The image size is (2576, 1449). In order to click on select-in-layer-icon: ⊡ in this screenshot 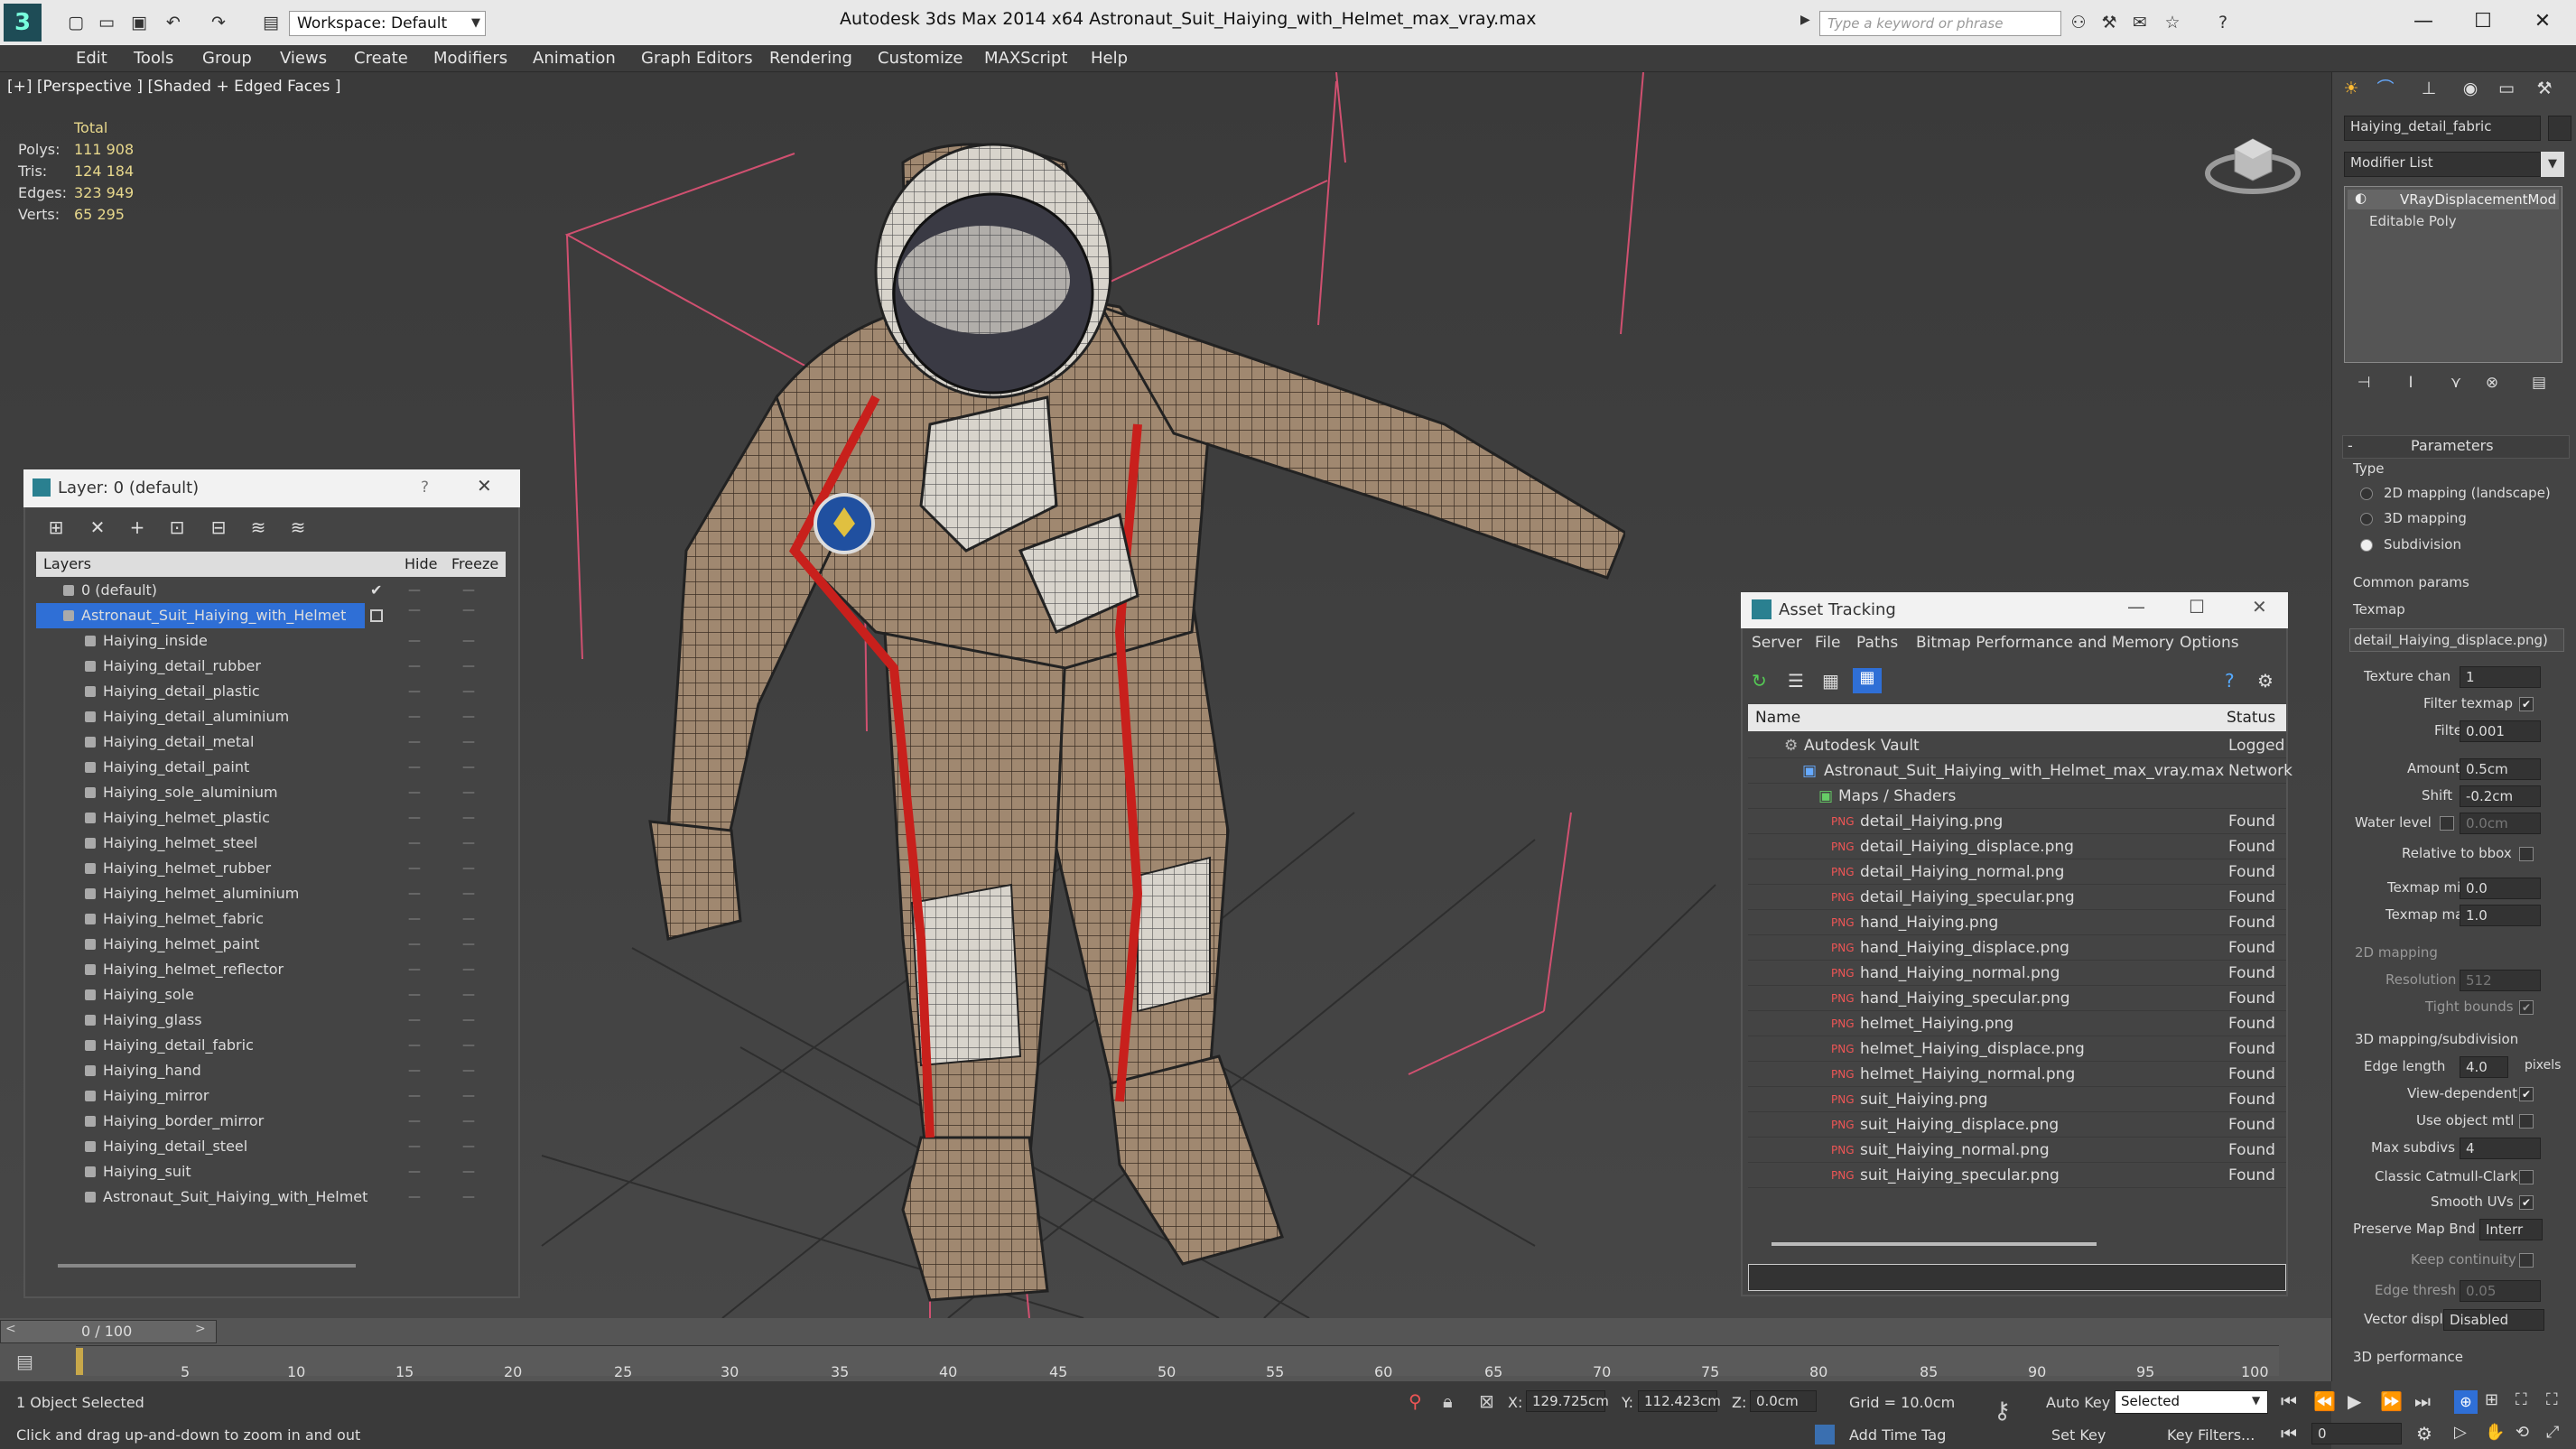, I will do `click(177, 527)`.